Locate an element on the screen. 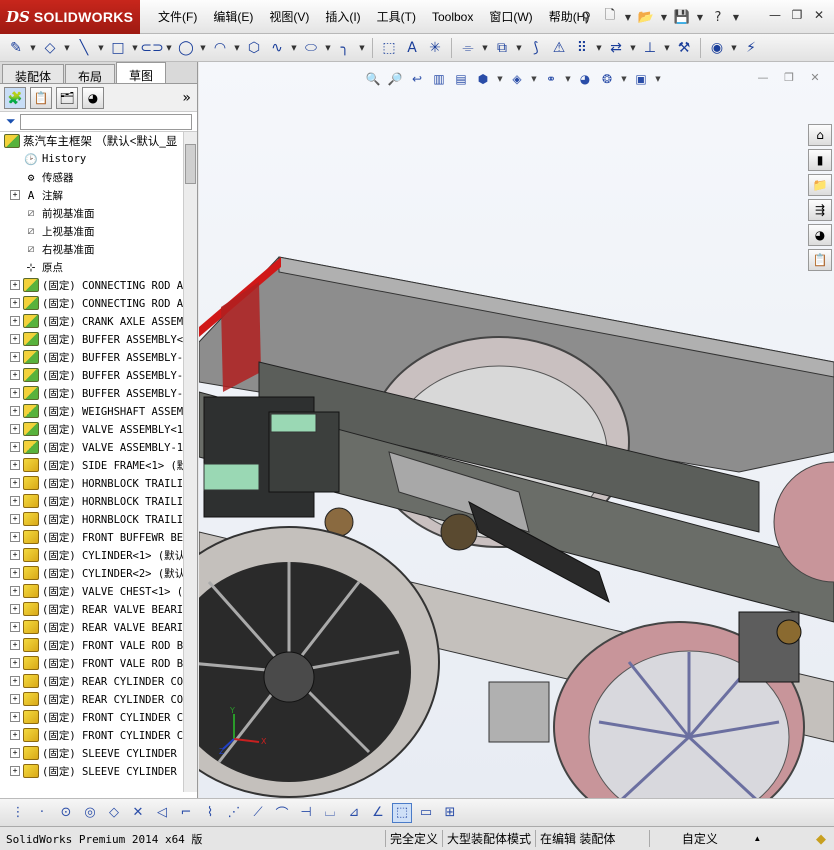 The width and height of the screenshot is (834, 850). tree-item: + (固定) REAR CYLINDER CO is located at coordinates (98, 681).